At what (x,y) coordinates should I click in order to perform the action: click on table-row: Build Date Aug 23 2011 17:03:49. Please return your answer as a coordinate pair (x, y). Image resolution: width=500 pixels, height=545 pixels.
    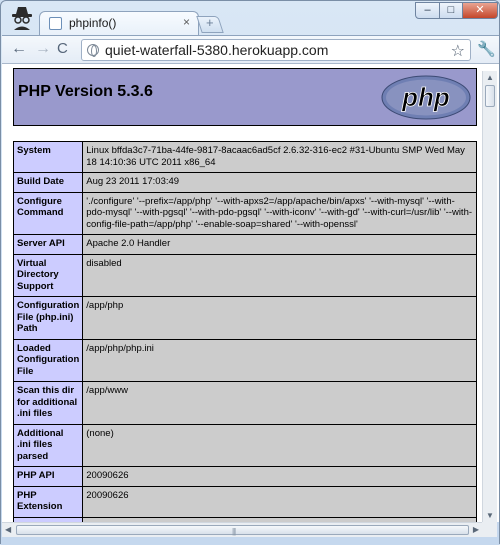
    Looking at the image, I should click on (244, 182).